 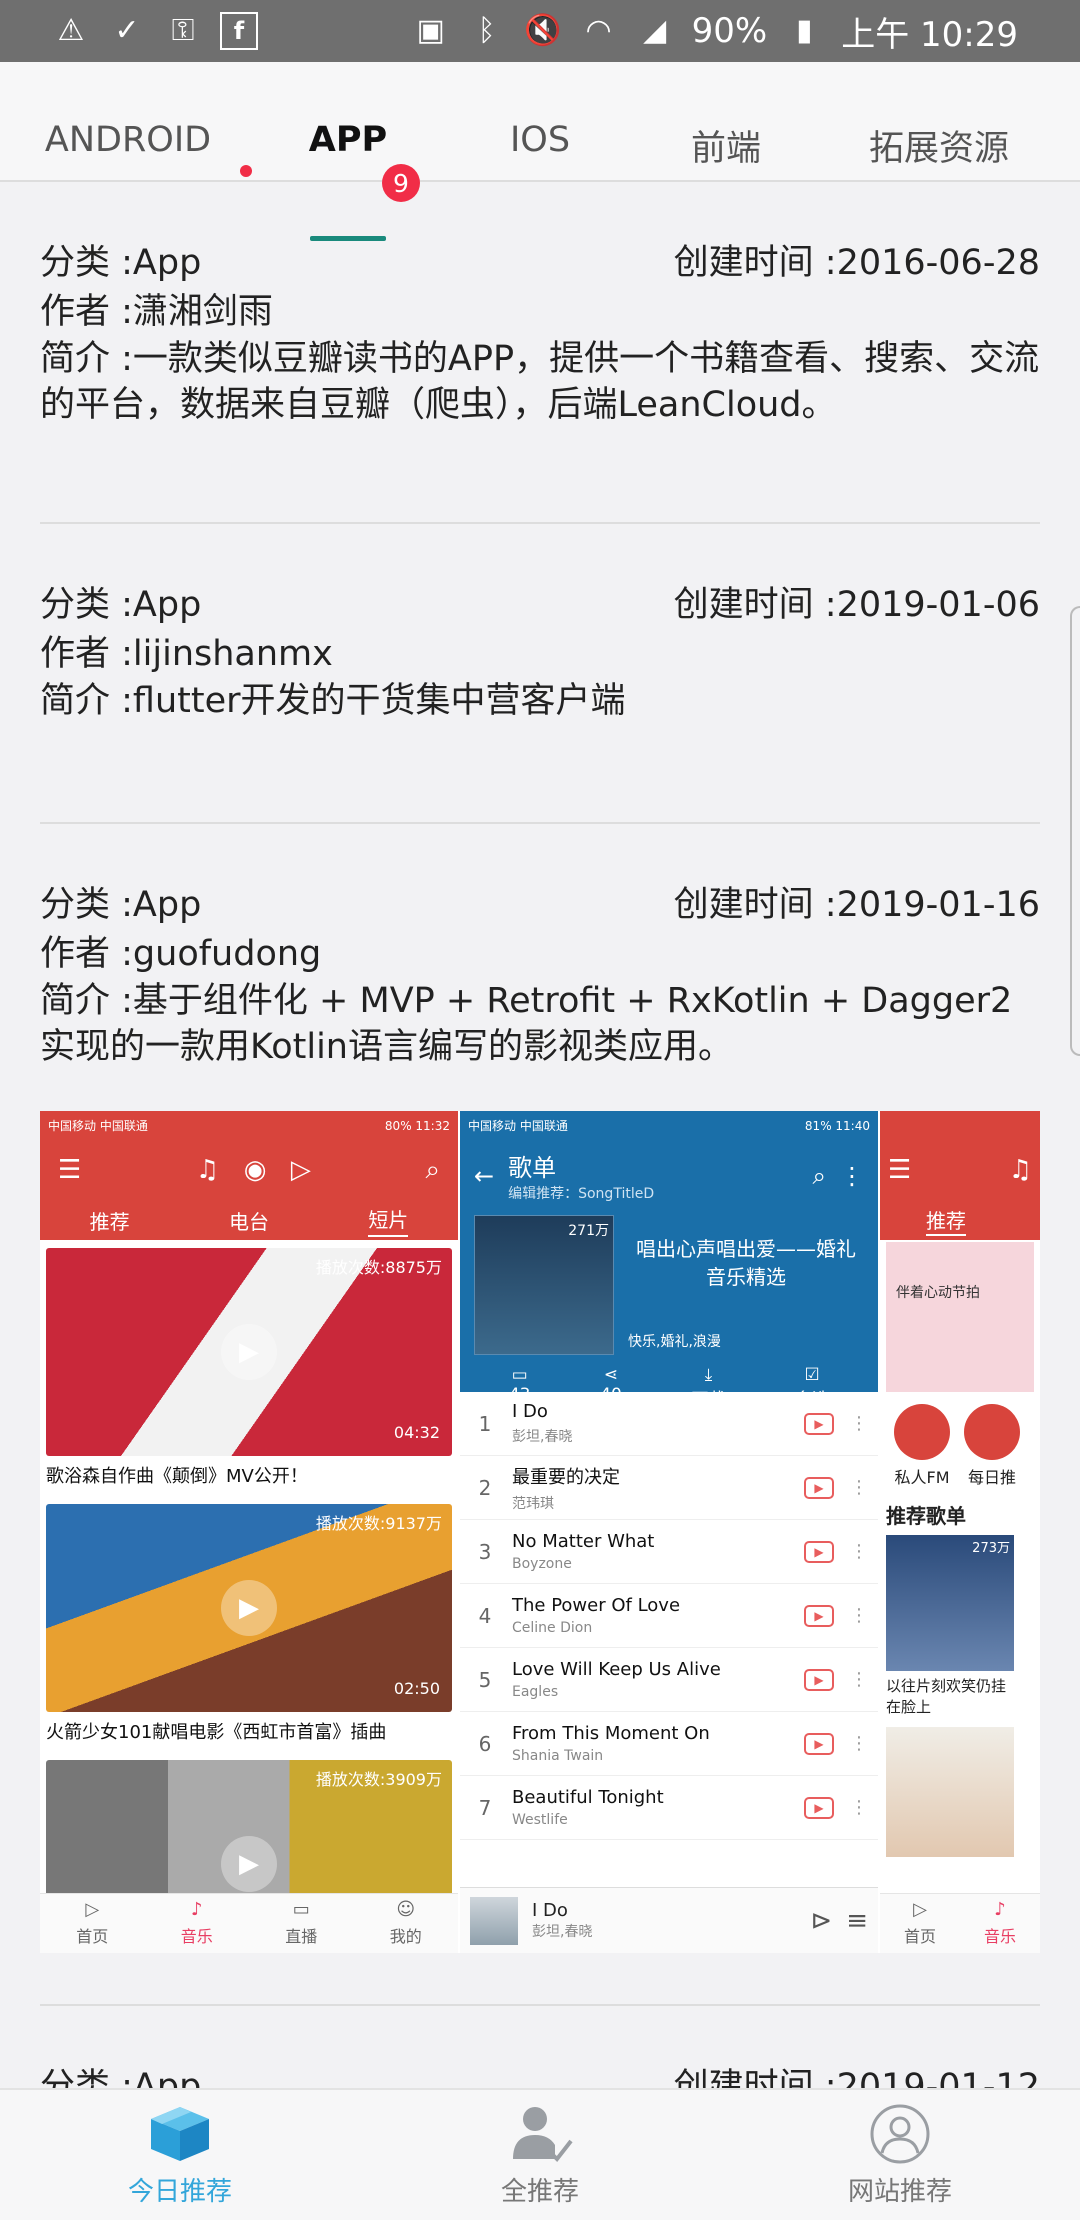 I want to click on song-row: 2 最重要的决定 范玮琪 ▶ ⋮, so click(x=669, y=1488).